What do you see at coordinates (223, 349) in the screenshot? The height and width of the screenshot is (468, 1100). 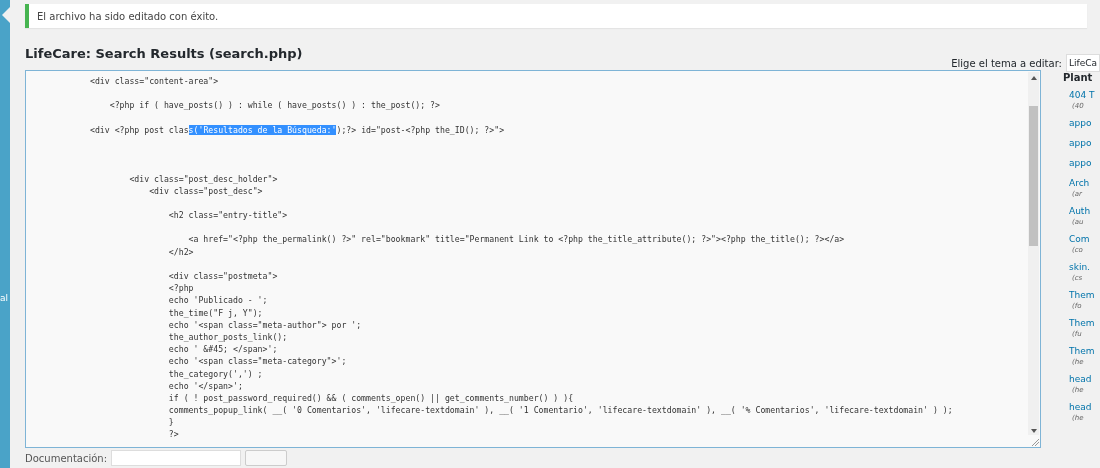 I see `code-line: echo ' &#45; </span>';` at bounding box center [223, 349].